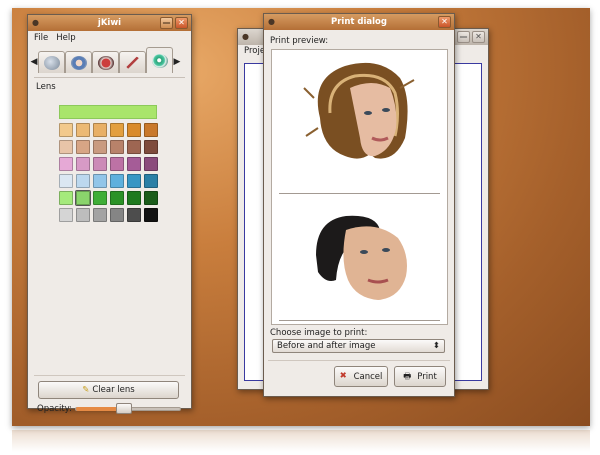  What do you see at coordinates (177, 62) in the screenshot?
I see `tab-scroll-right-icon: ▶` at bounding box center [177, 62].